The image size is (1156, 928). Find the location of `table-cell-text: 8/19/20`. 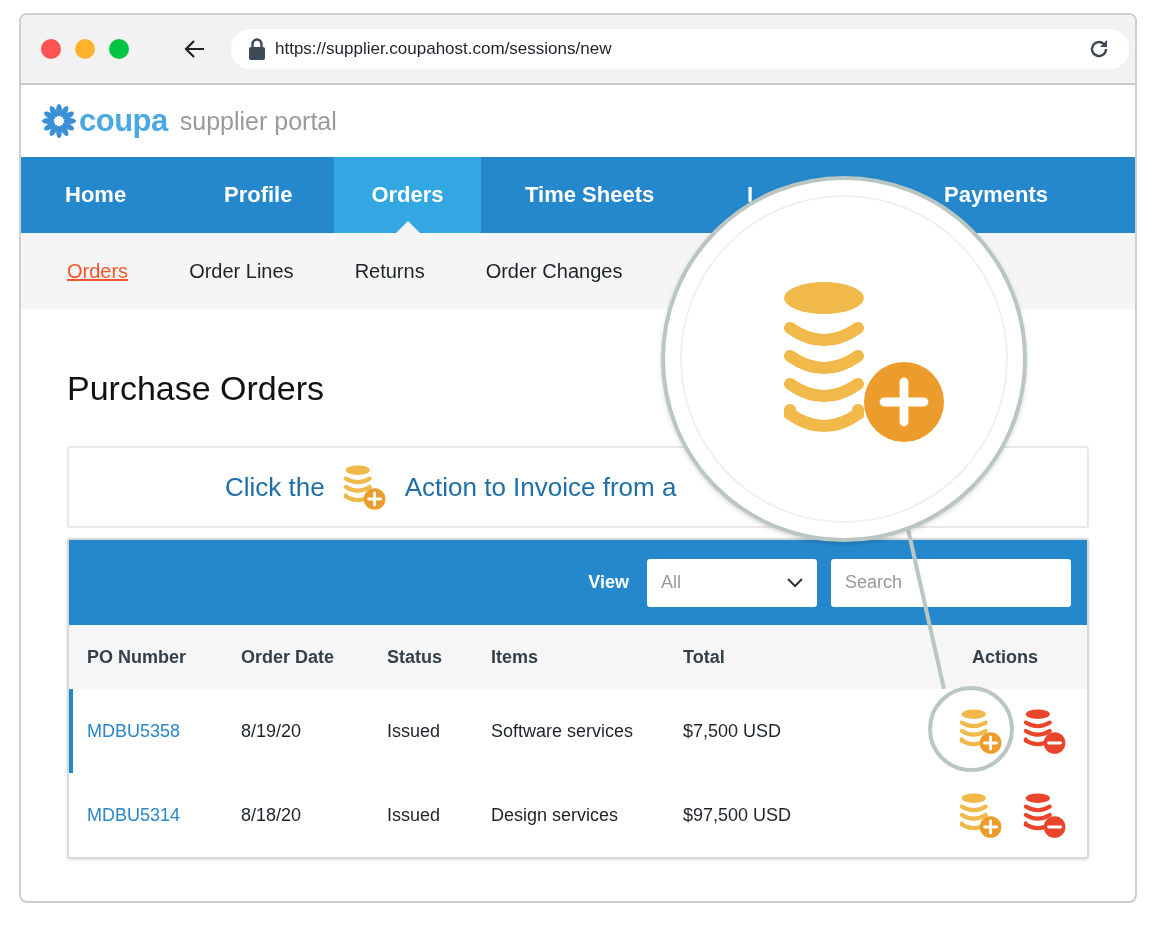

table-cell-text: 8/19/20 is located at coordinates (272, 731).